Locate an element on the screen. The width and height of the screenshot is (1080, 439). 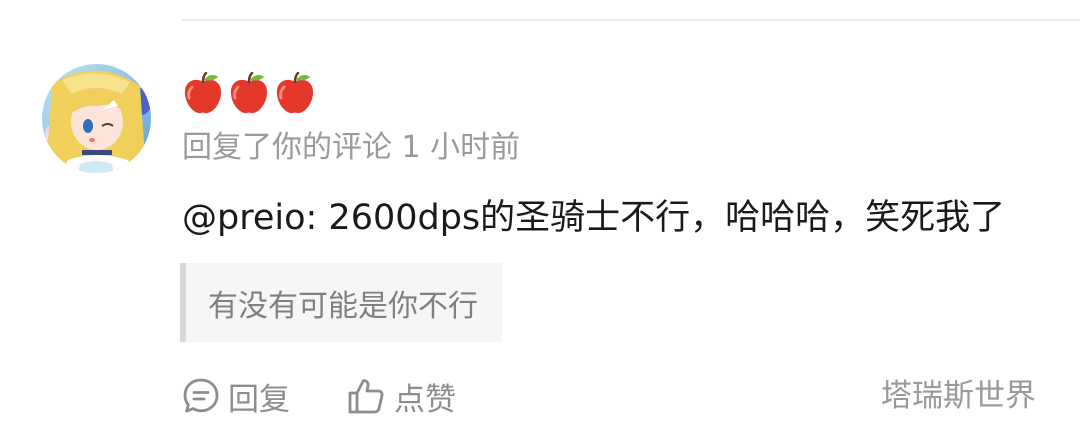
avatar is located at coordinates (96, 118).